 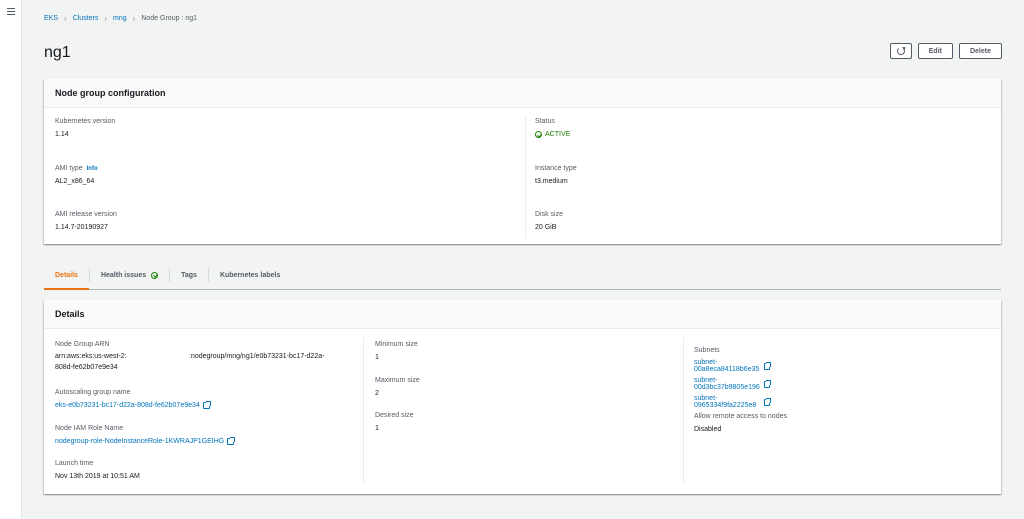 What do you see at coordinates (133, 405) in the screenshot?
I see `autoscaling-group-link: eks-e0b73231-bc17-d22a-808d-fe62b07e9e34` at bounding box center [133, 405].